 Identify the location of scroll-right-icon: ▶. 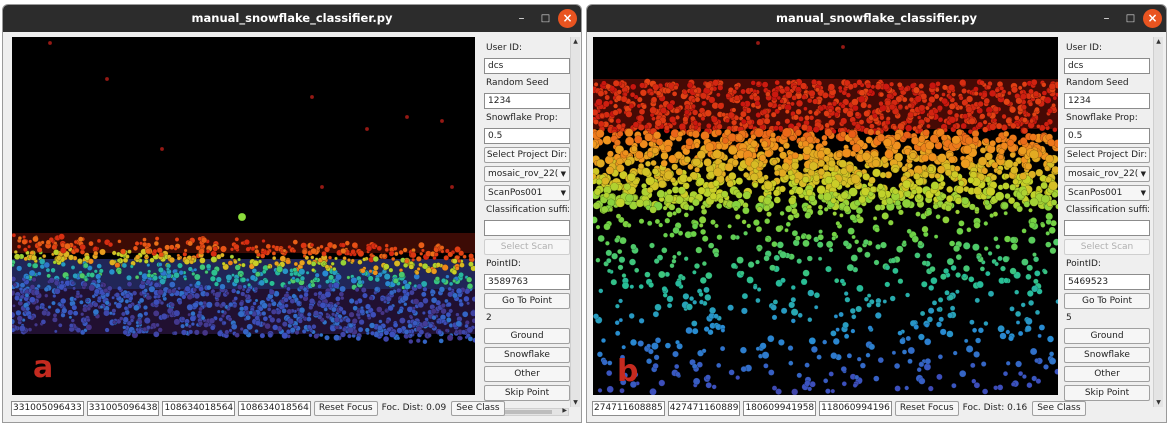
(564, 410).